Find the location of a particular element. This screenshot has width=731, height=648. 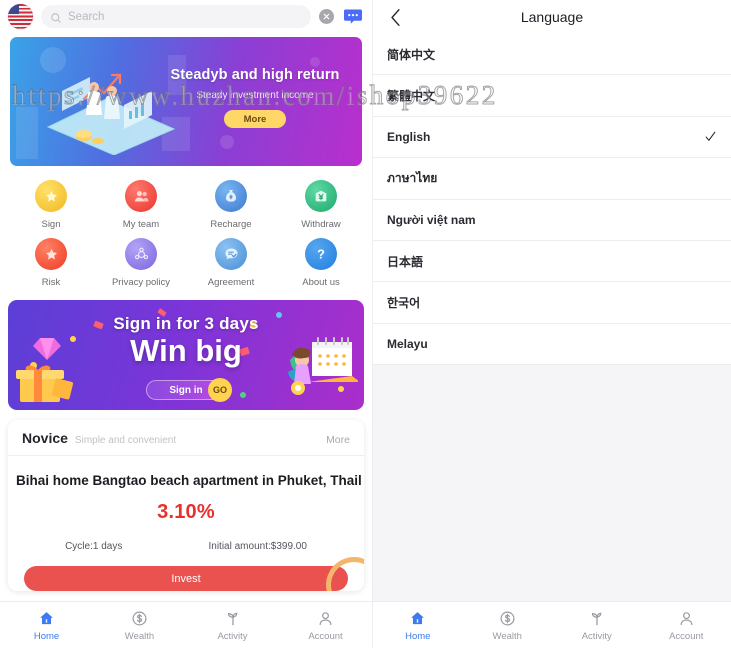

menu-label: Agreement is located at coordinates (231, 282).